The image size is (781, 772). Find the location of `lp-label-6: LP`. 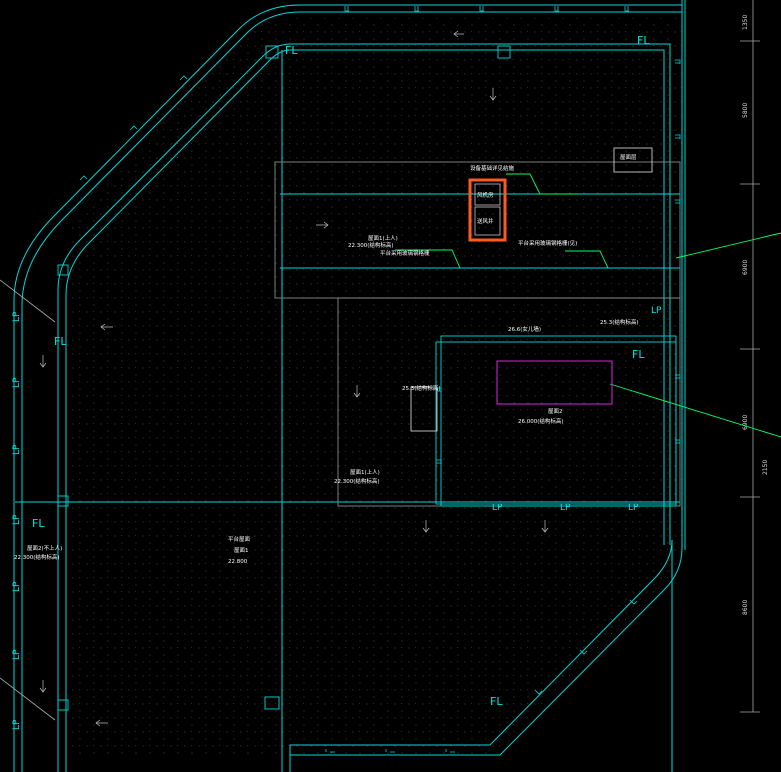

lp-label-6: LP is located at coordinates (17, 654).